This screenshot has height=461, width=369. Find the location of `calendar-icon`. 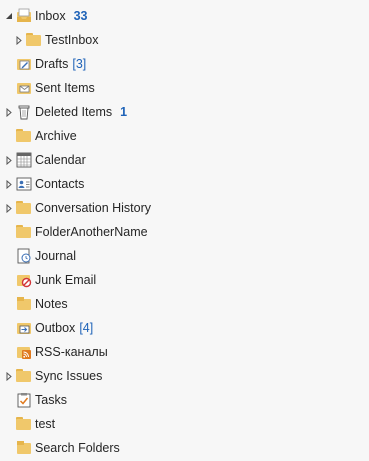

calendar-icon is located at coordinates (24, 160).